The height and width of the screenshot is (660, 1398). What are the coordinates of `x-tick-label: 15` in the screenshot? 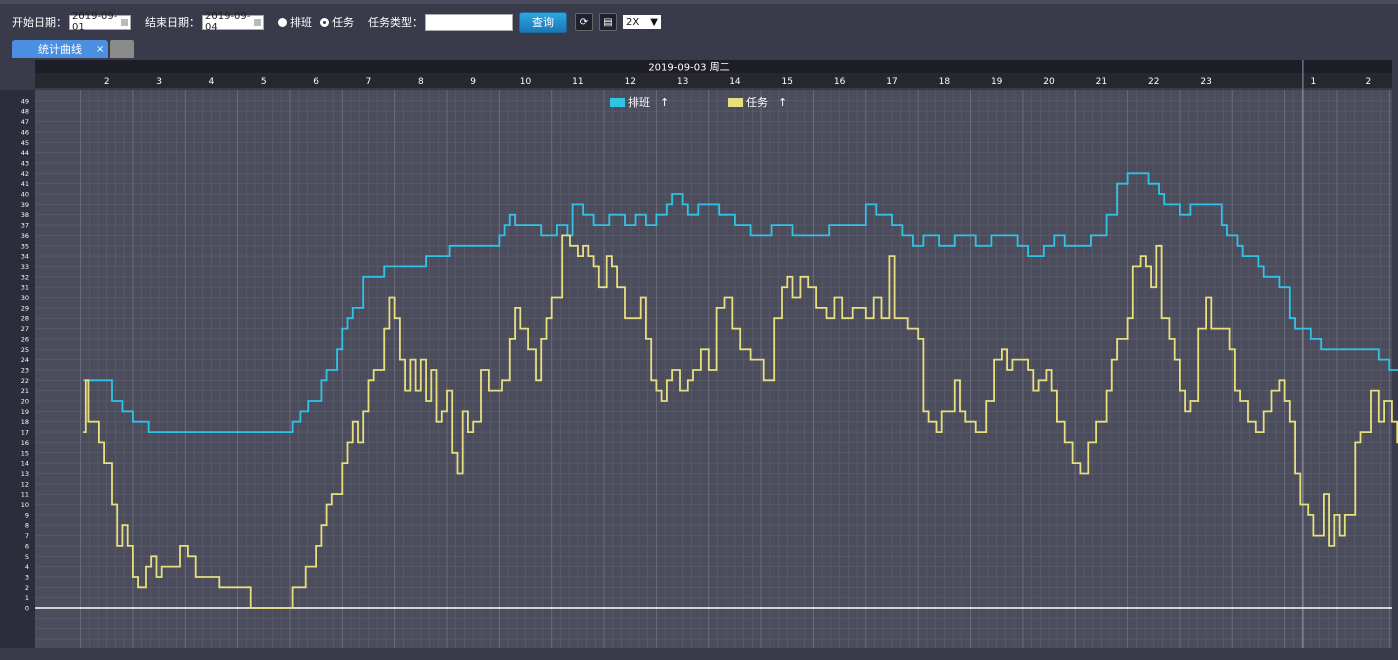 It's located at (787, 82).